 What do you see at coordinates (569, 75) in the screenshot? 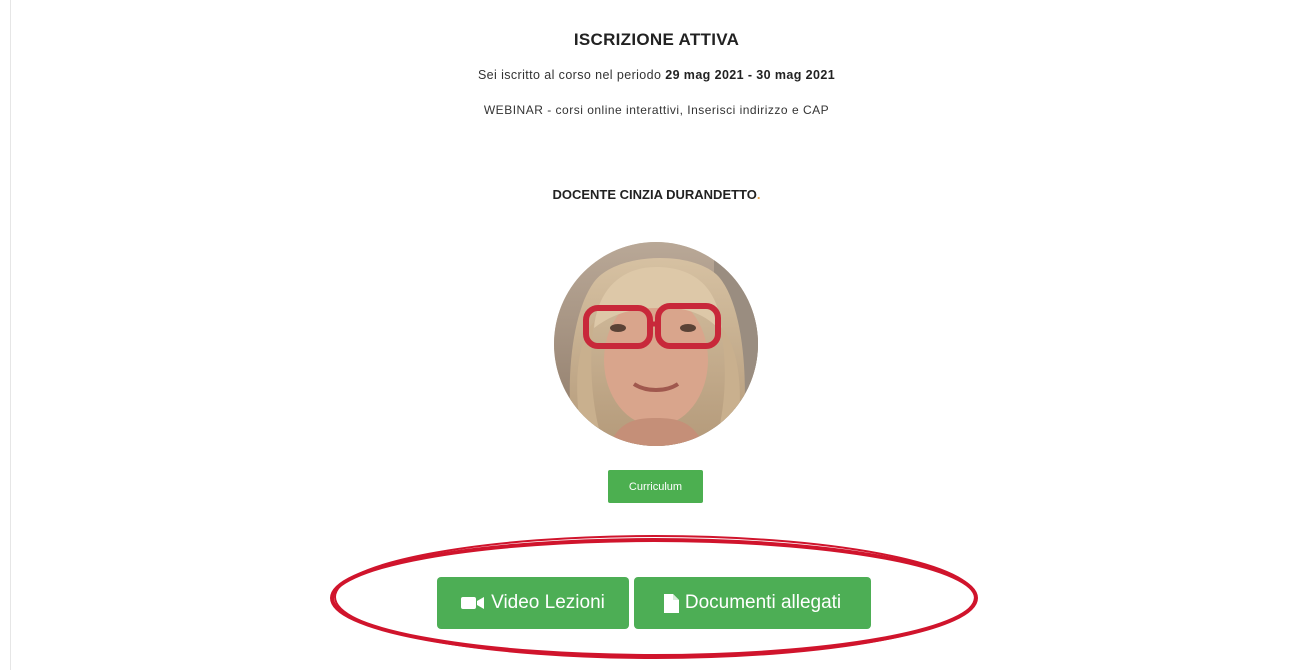
I see `period-prefix: Sei iscritto al corso nel periodo` at bounding box center [569, 75].